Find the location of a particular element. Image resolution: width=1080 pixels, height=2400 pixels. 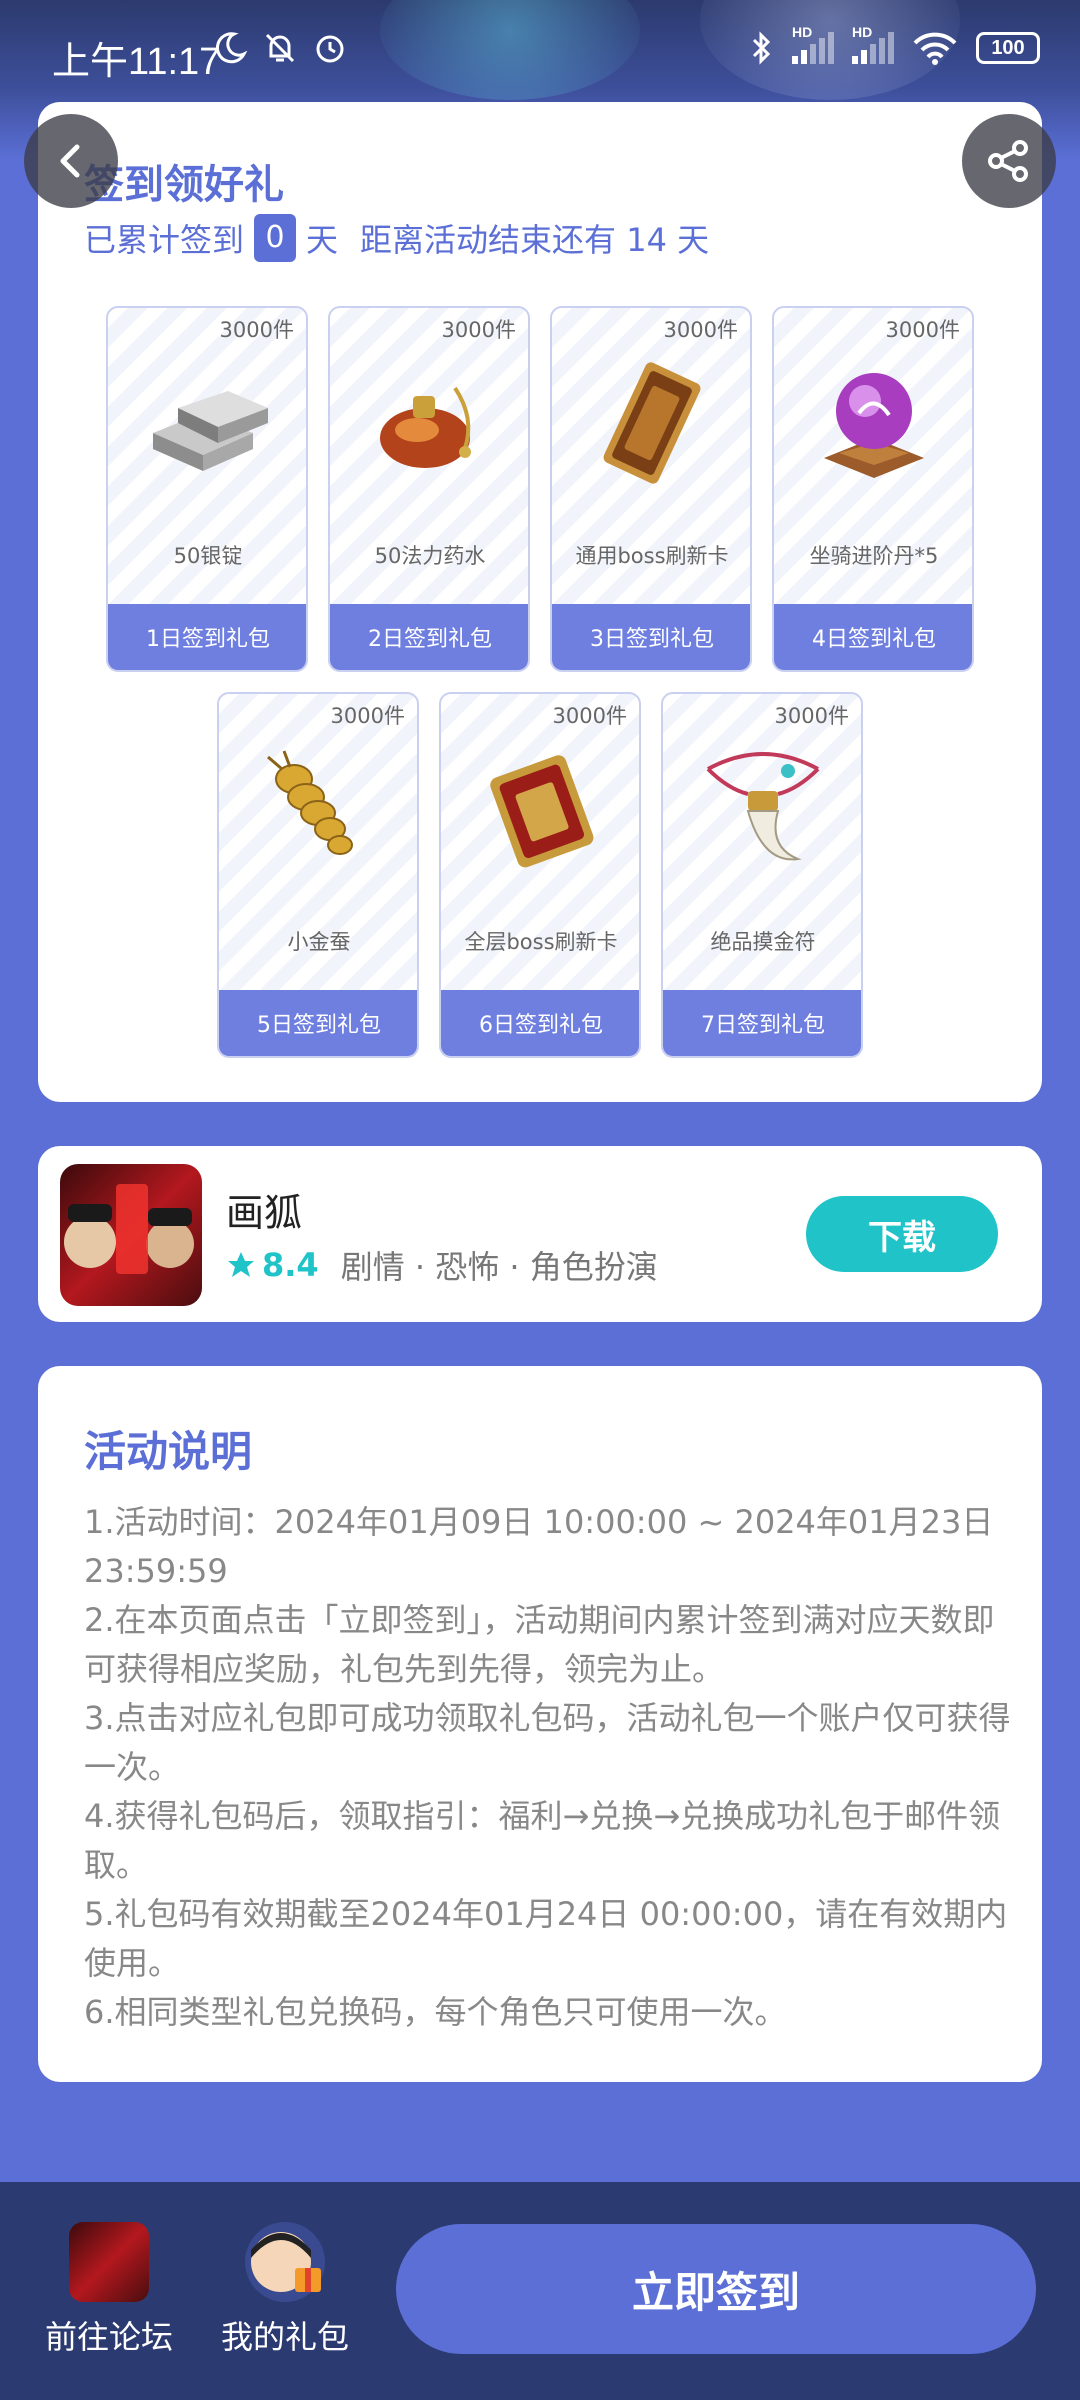

status-icons-right: HD HD 100 is located at coordinates (895, 45).